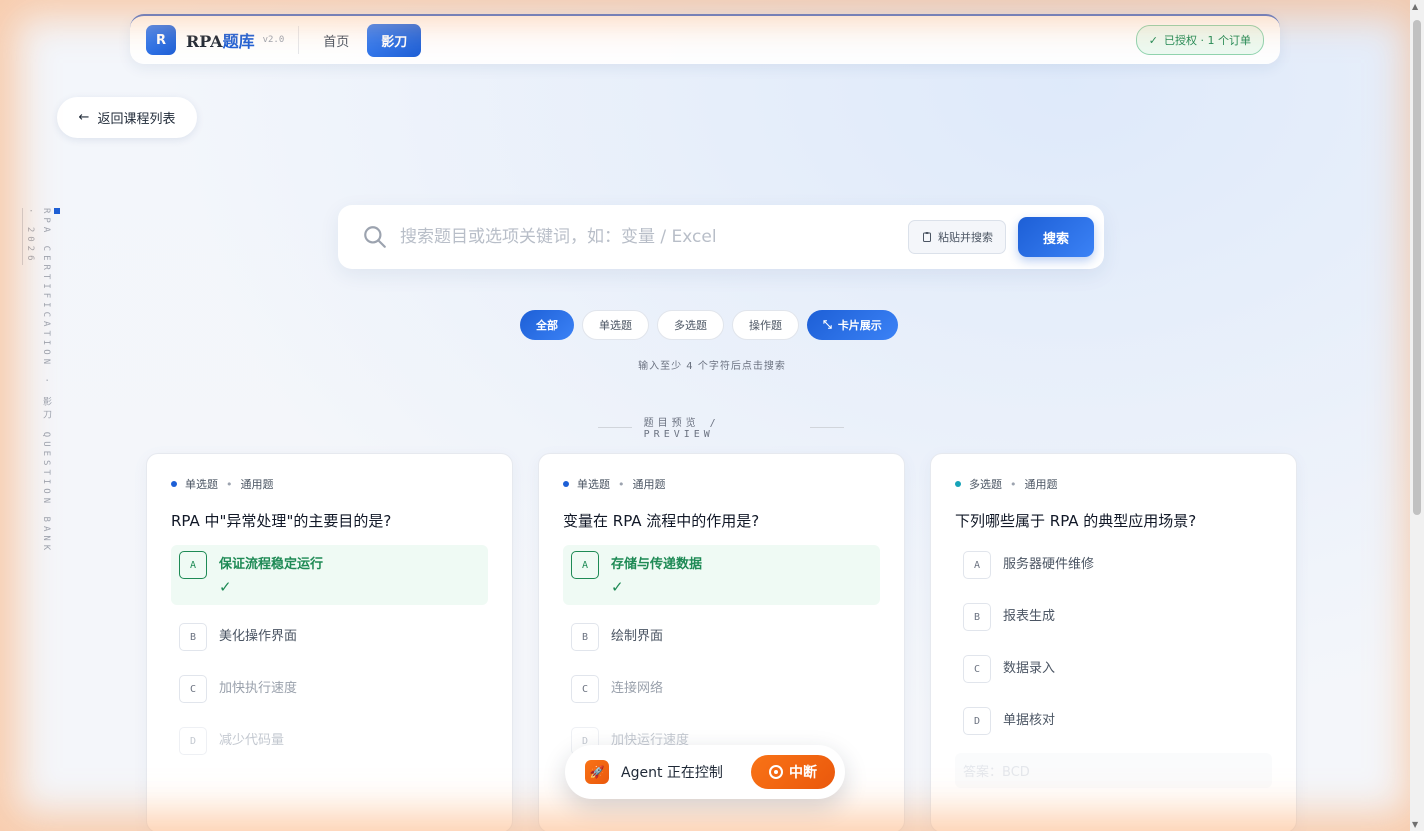 This screenshot has width=1424, height=831. I want to click on option-b: B 绘制界面, so click(721, 637).